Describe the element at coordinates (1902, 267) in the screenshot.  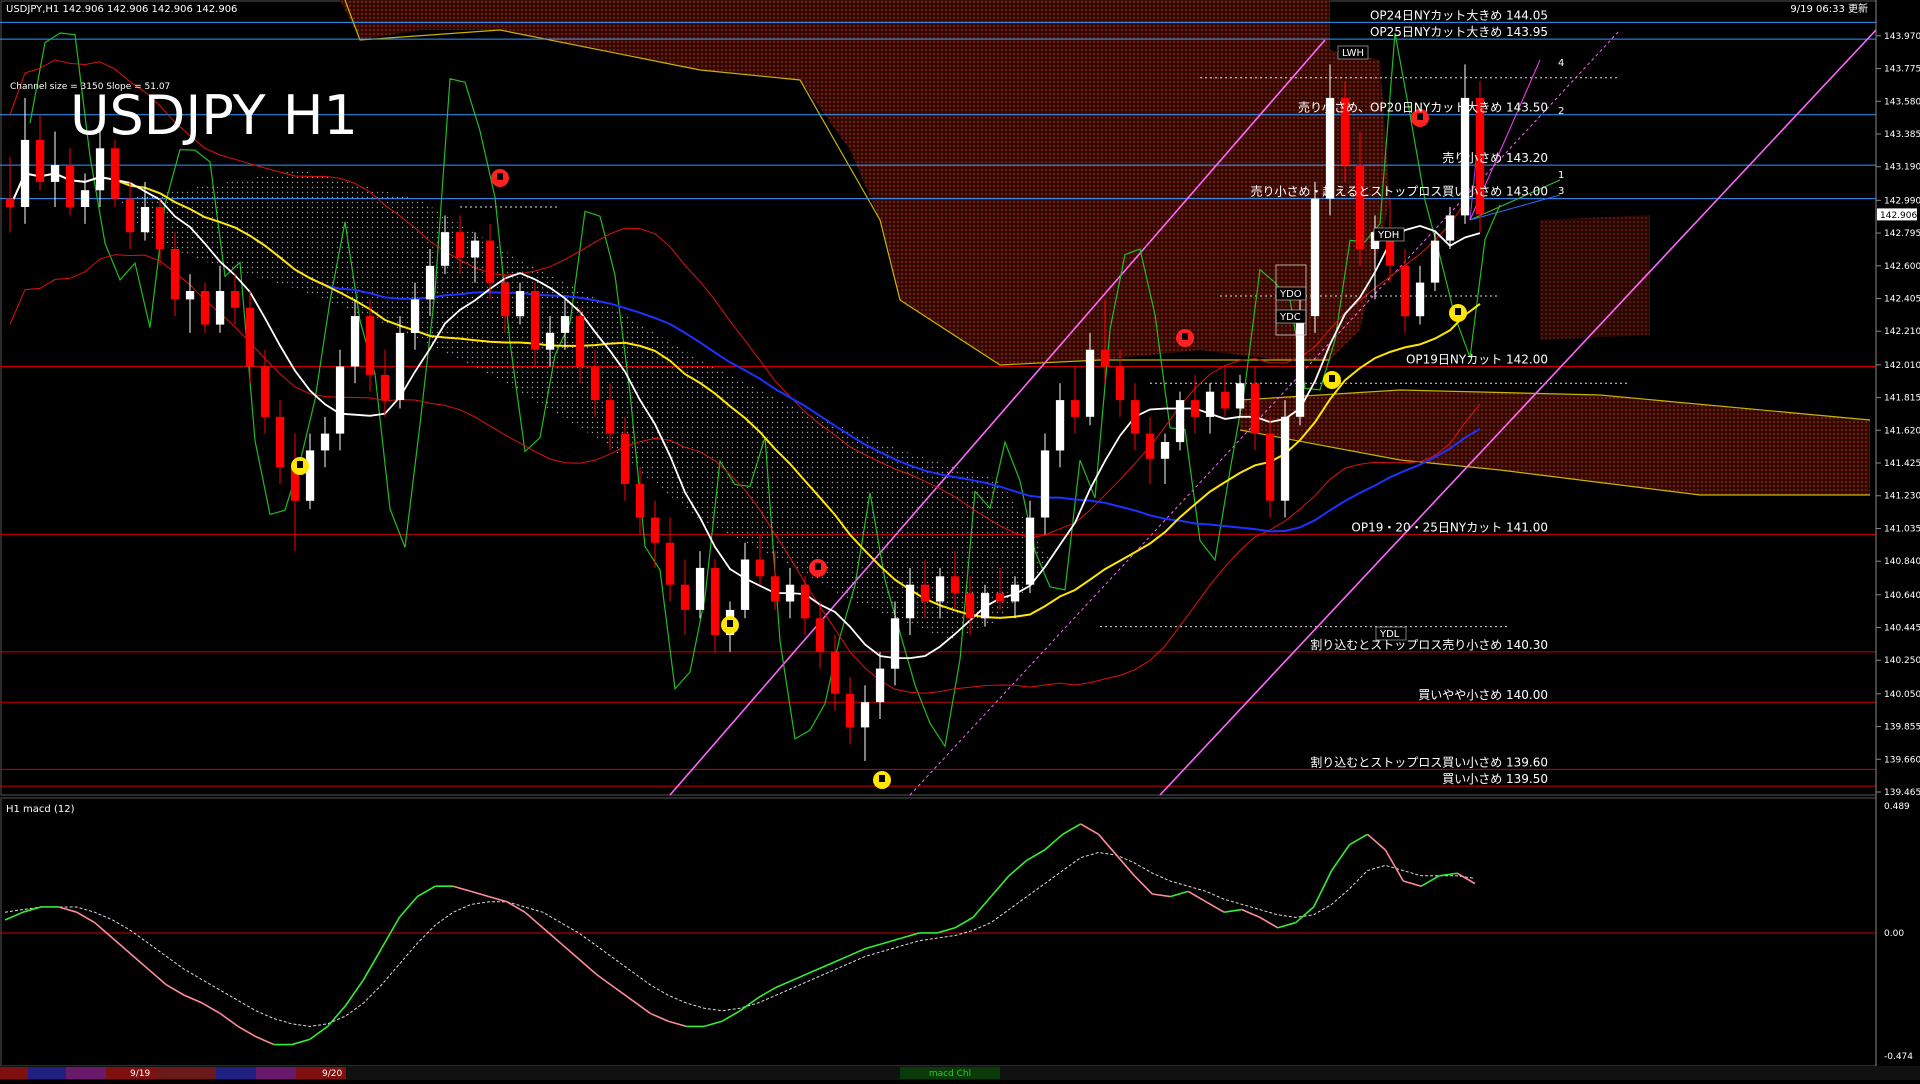
I see `axis-tick-label-7: 142.600` at that location.